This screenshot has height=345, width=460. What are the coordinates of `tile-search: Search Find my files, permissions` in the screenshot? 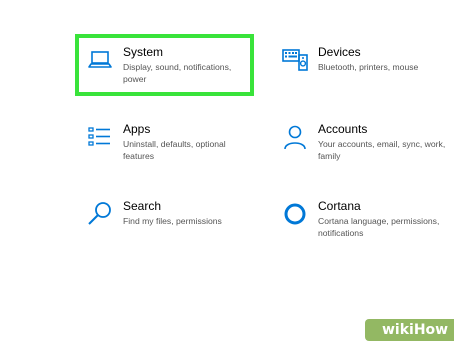 It's located at (167, 214).